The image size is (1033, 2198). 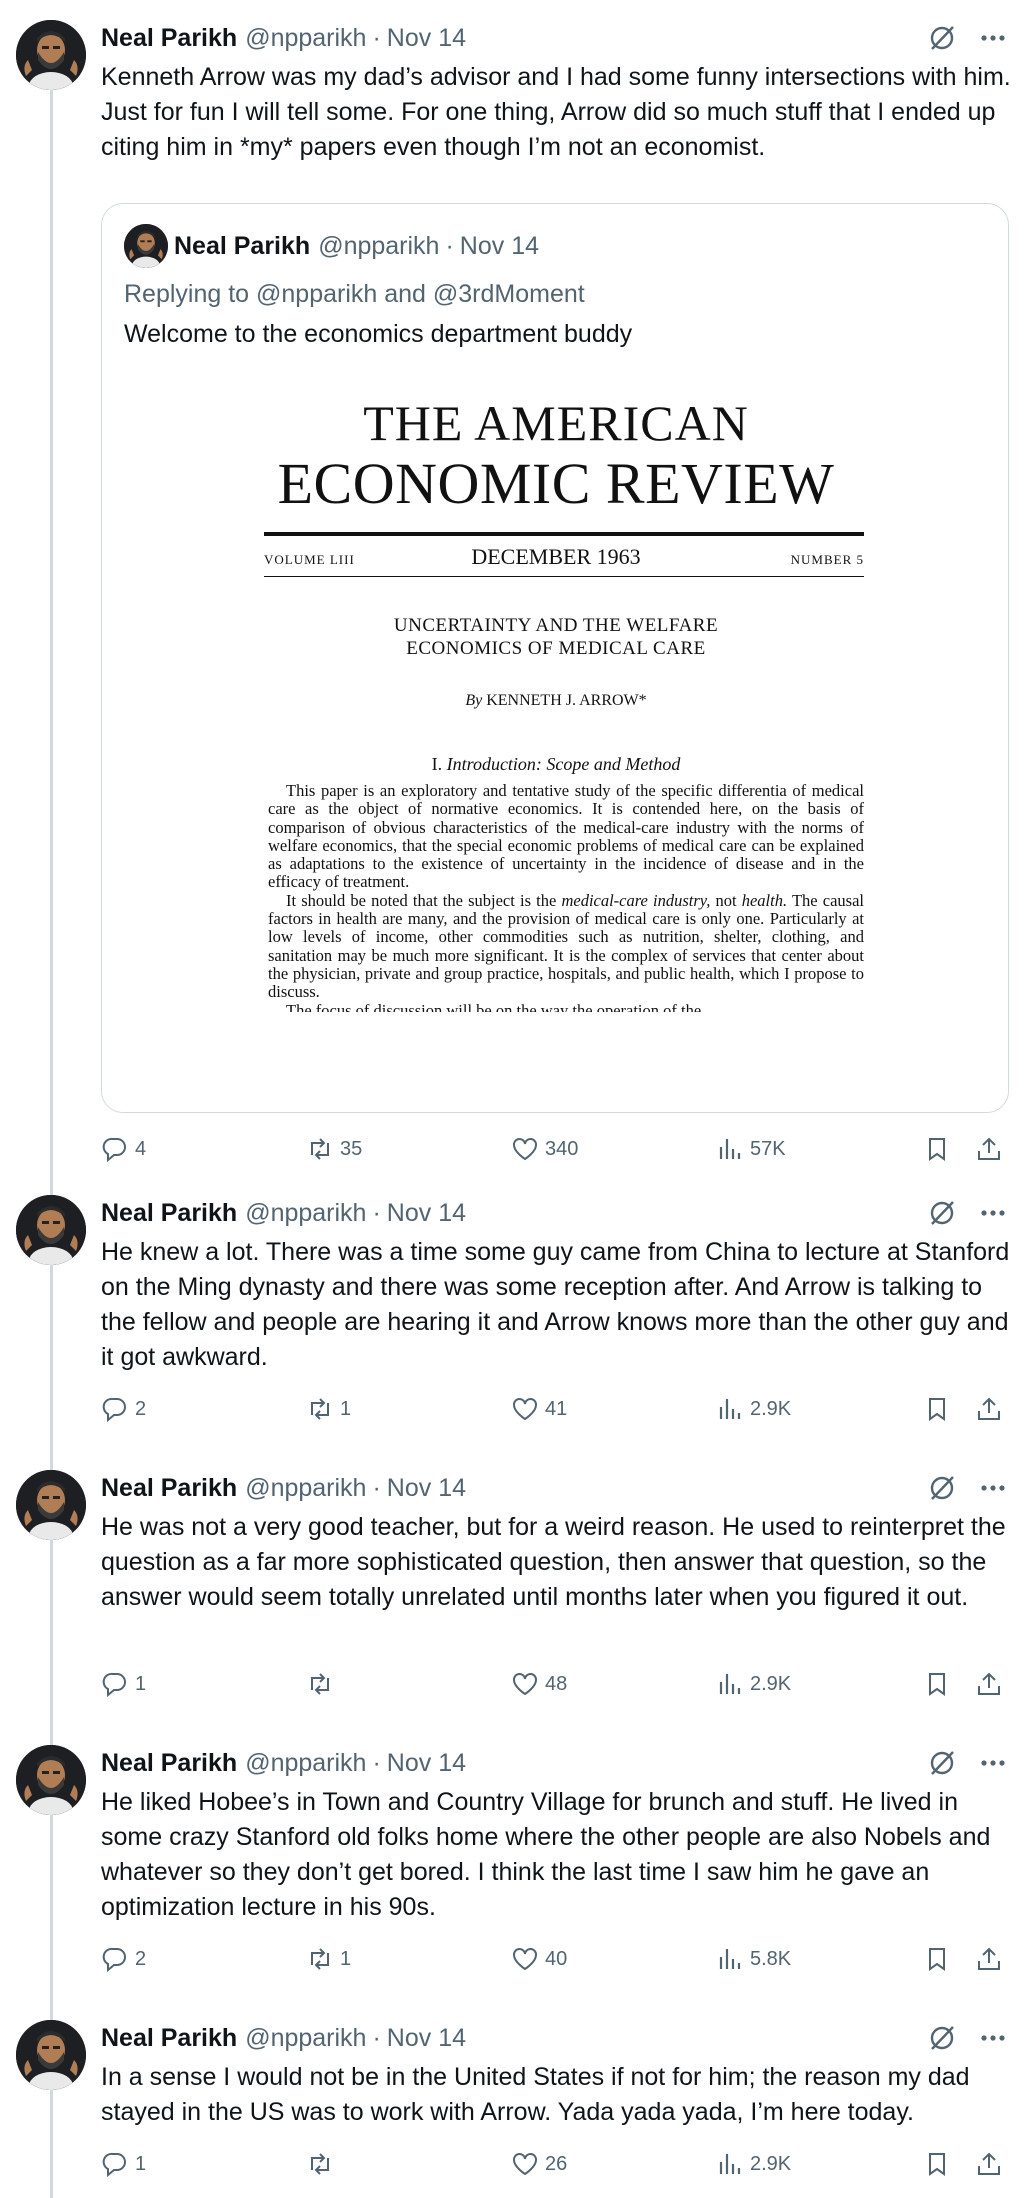 I want to click on replying-to: Replying to @npparikh and @3rdMoment, so click(x=354, y=294).